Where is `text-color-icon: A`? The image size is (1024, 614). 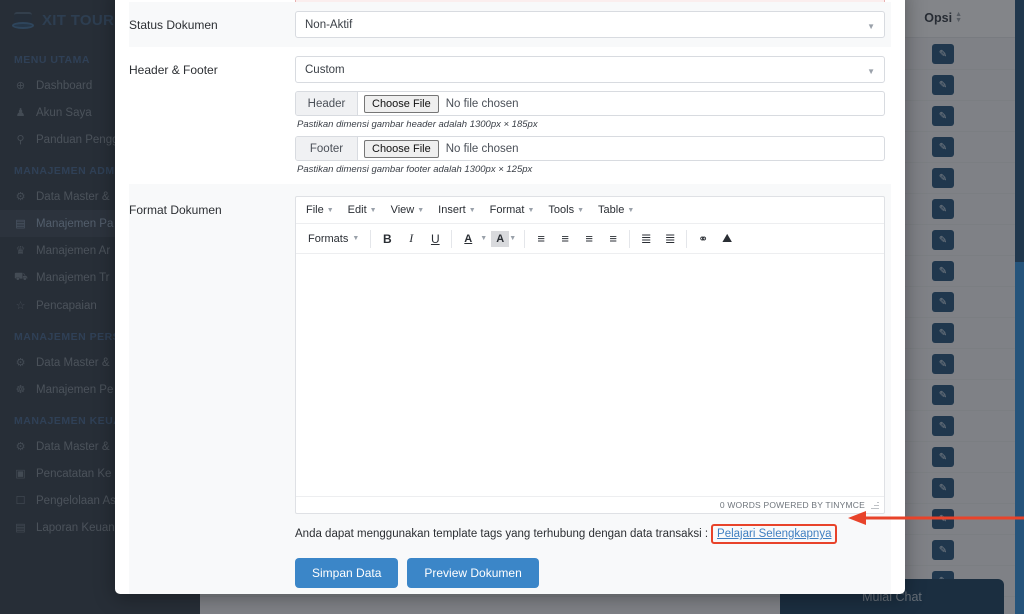
text-color-icon: A is located at coordinates (468, 239).